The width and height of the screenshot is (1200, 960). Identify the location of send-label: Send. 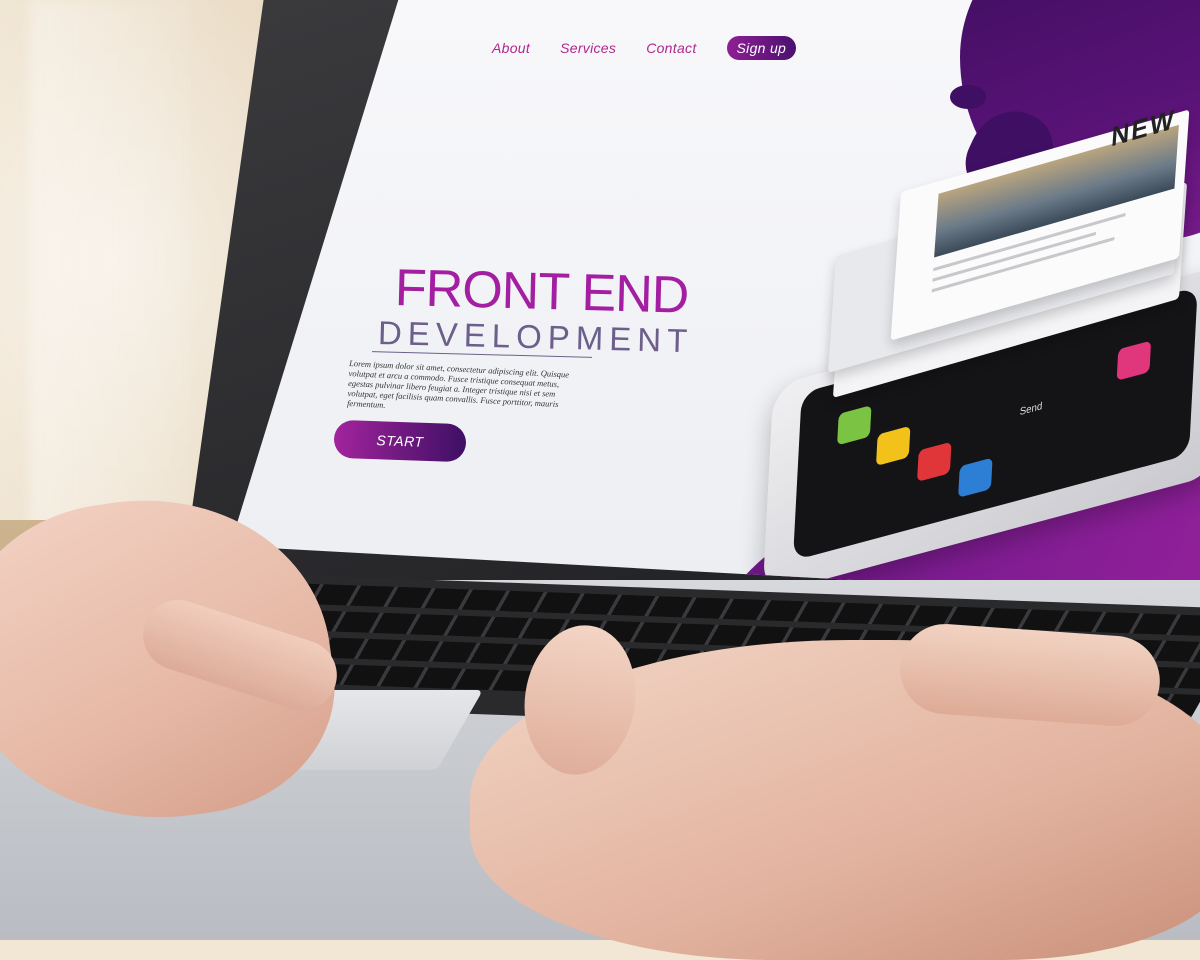
(1031, 409).